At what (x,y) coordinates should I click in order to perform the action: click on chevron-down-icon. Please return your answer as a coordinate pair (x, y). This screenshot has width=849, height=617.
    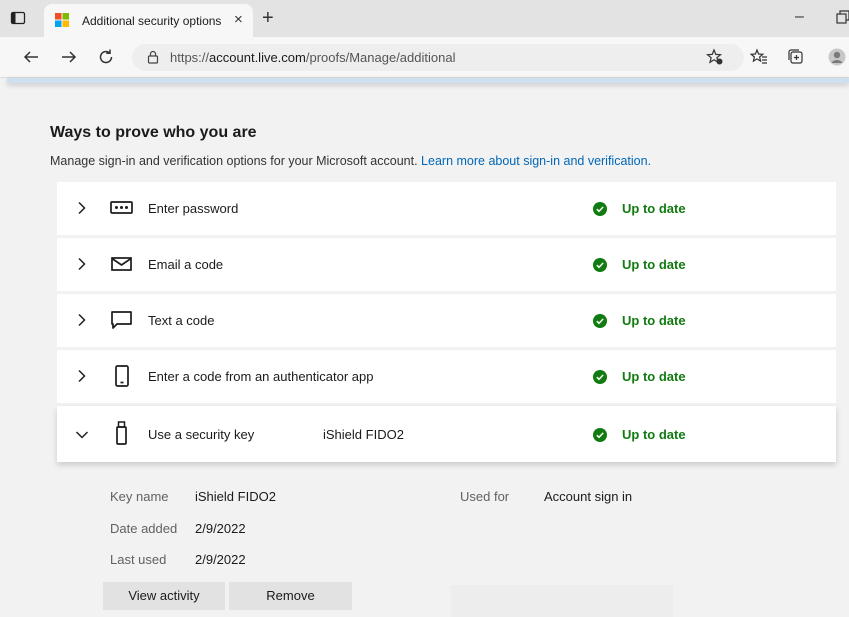
    Looking at the image, I should click on (82, 435).